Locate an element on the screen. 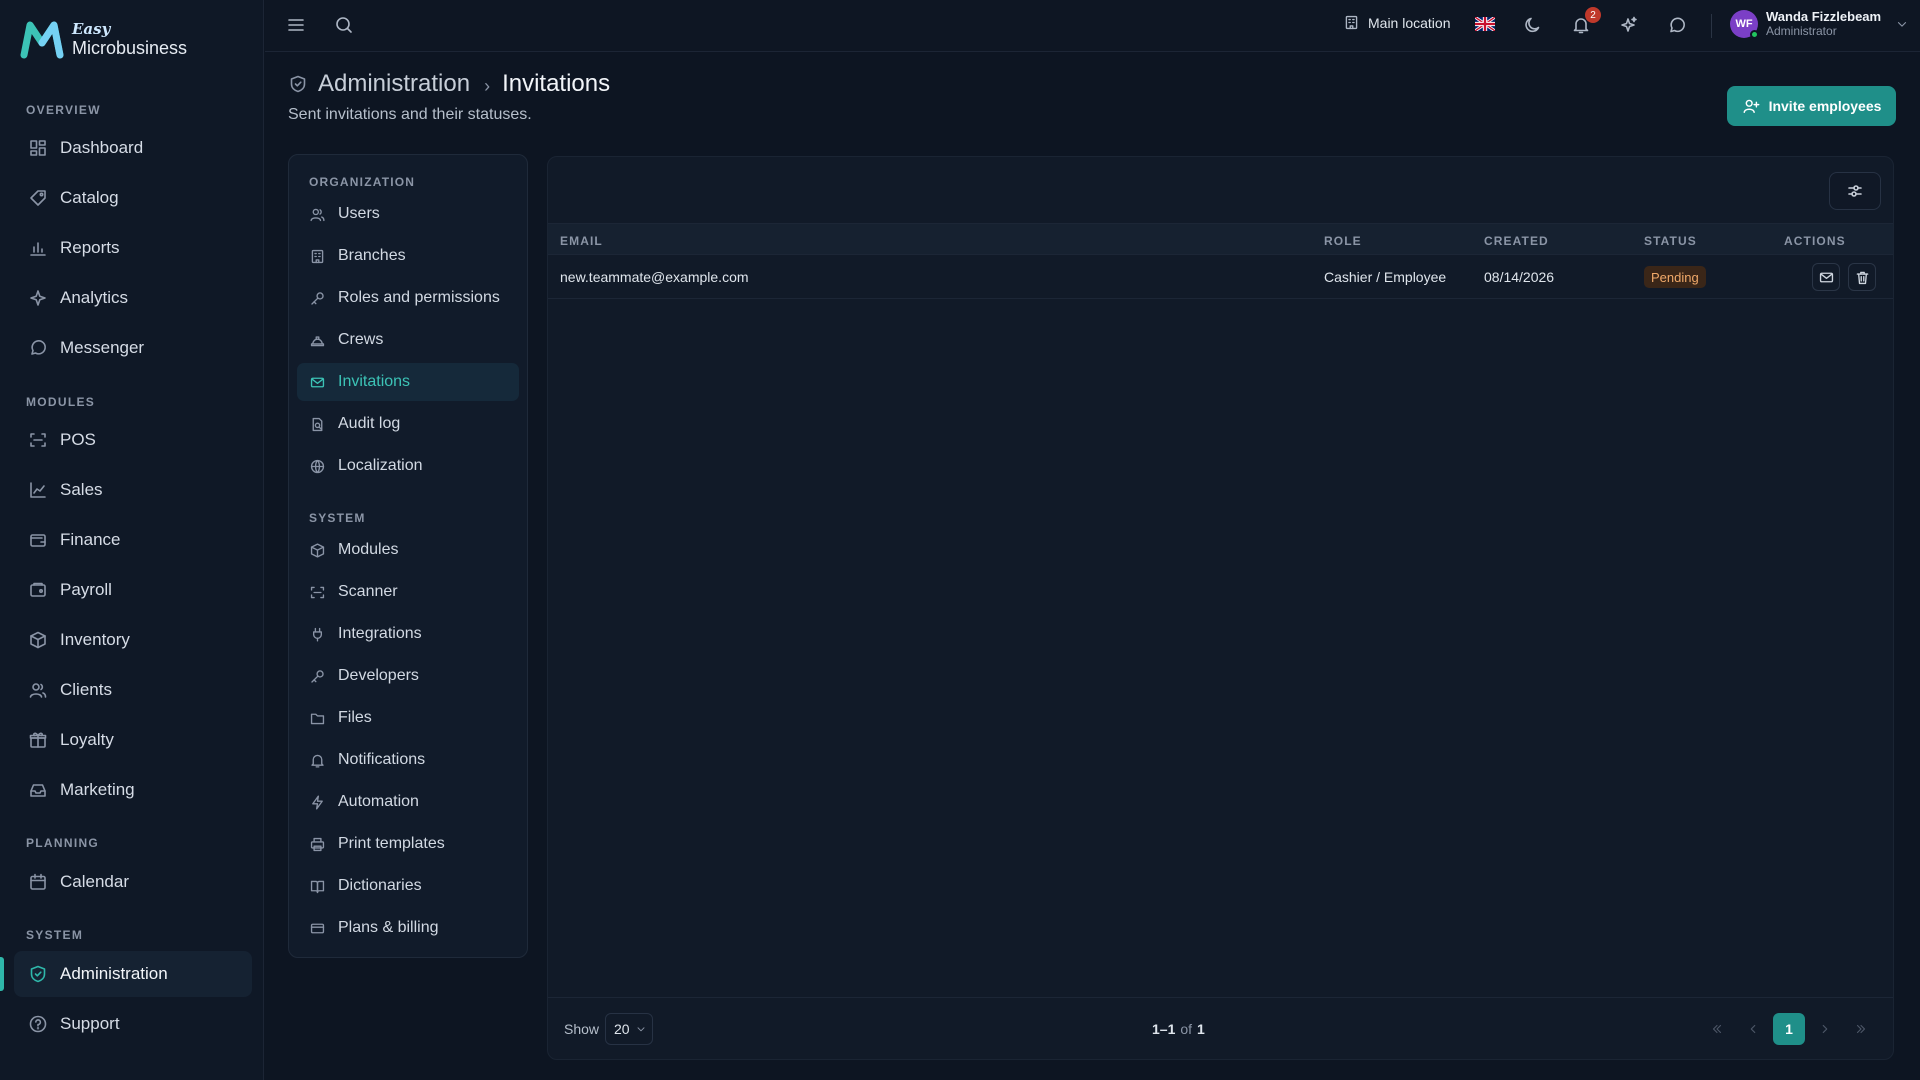  sidebar-item-messenger: Messenger is located at coordinates (133, 348).